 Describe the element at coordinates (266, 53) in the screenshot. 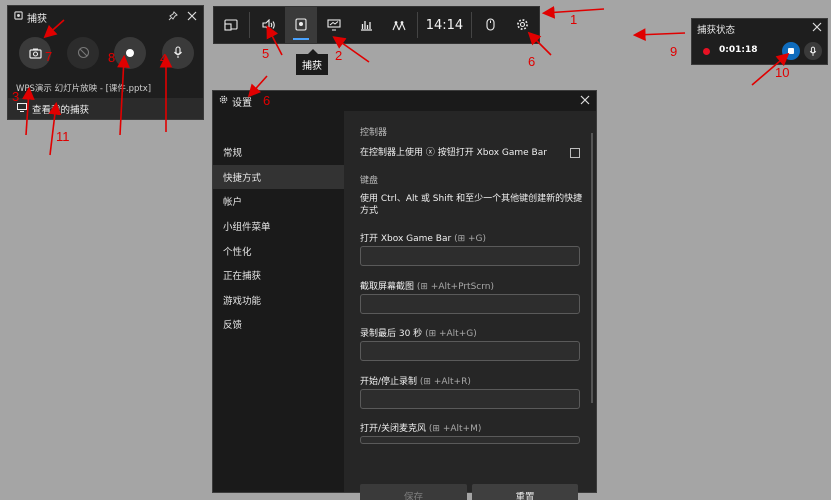

I see `annotation-label: 5` at that location.